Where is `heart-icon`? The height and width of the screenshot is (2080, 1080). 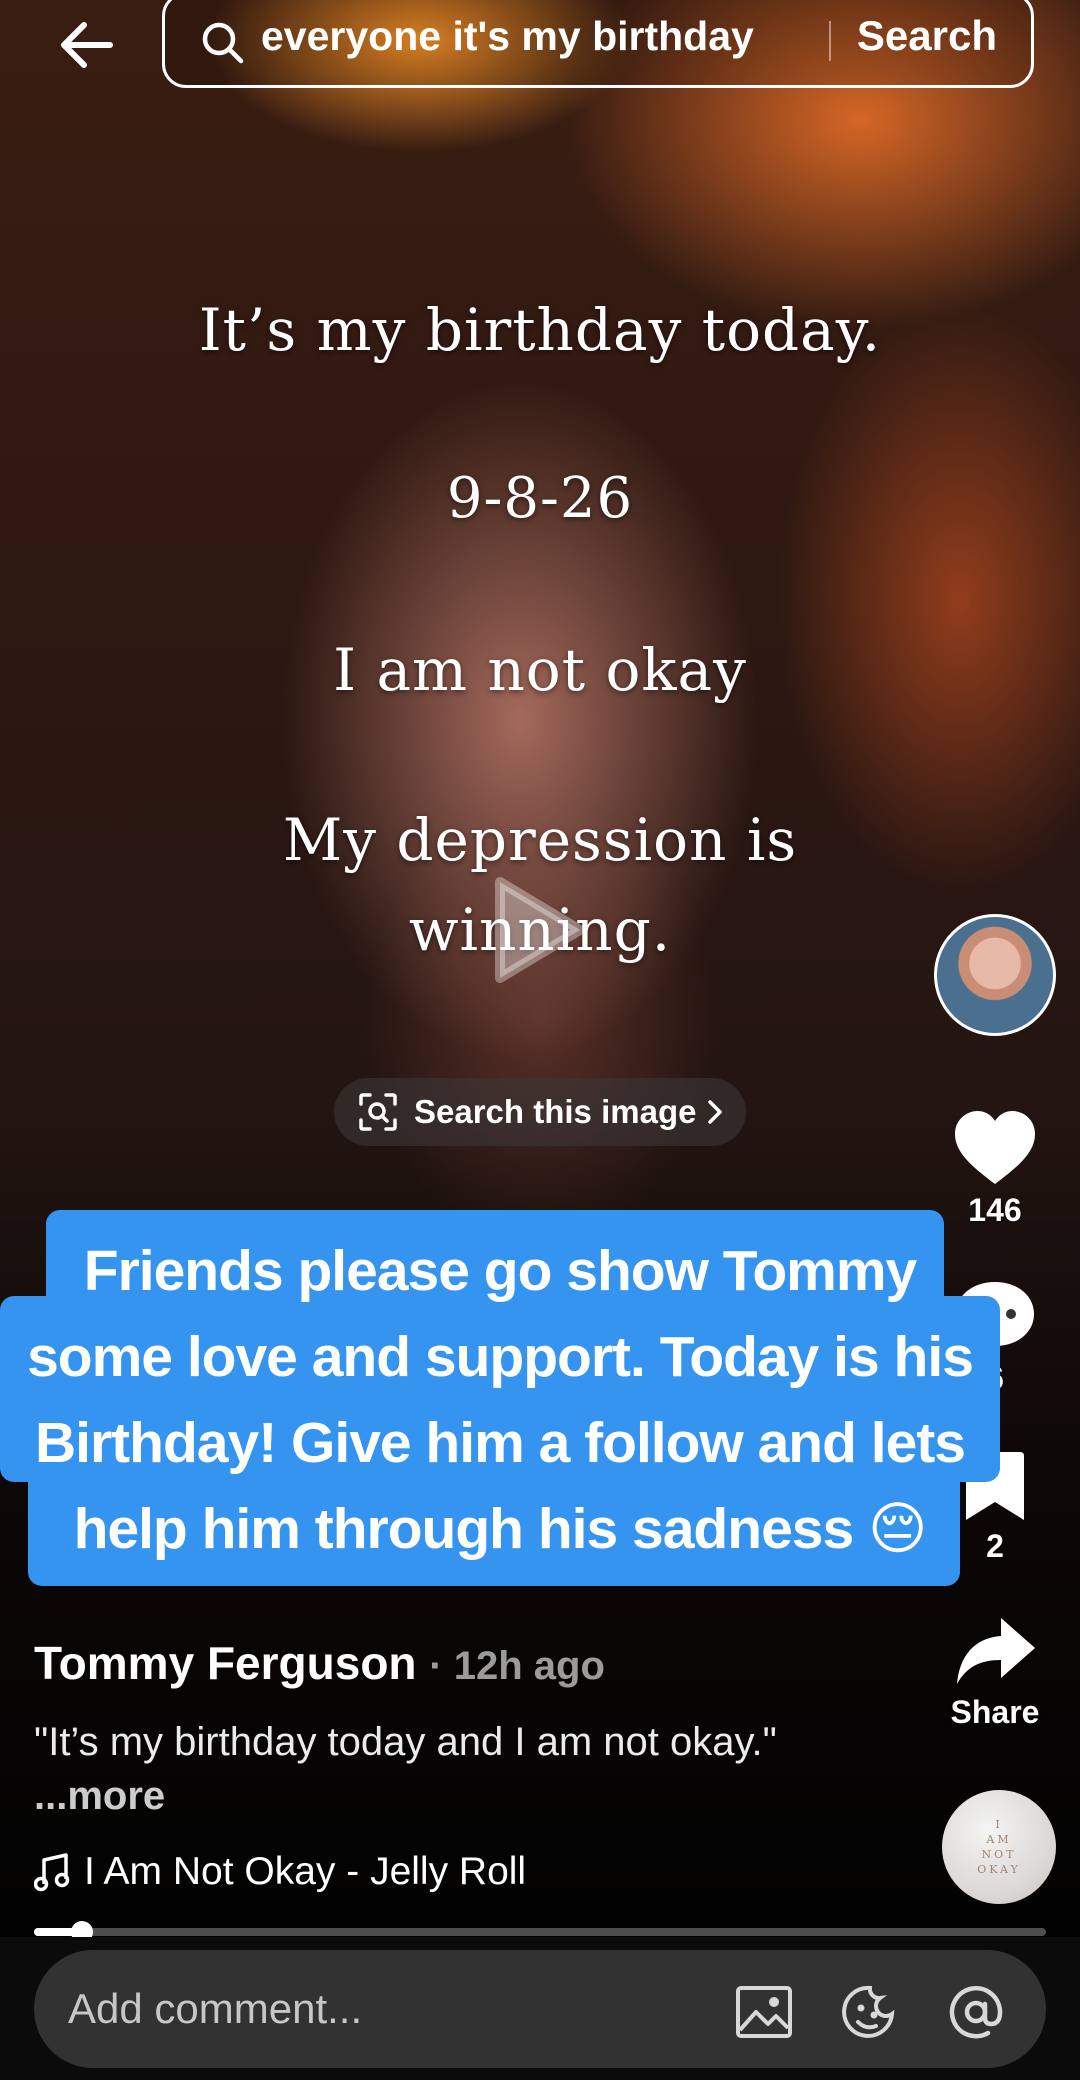
heart-icon is located at coordinates (995, 1147).